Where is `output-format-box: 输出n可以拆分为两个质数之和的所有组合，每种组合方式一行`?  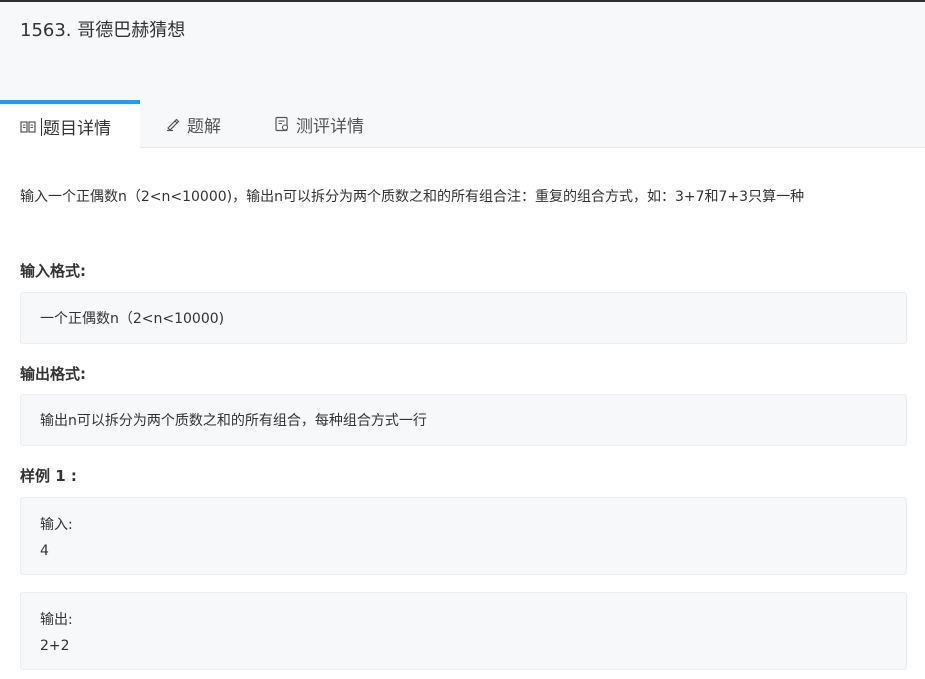
output-format-box: 输出n可以拆分为两个质数之和的所有组合，每种组合方式一行 is located at coordinates (463, 420).